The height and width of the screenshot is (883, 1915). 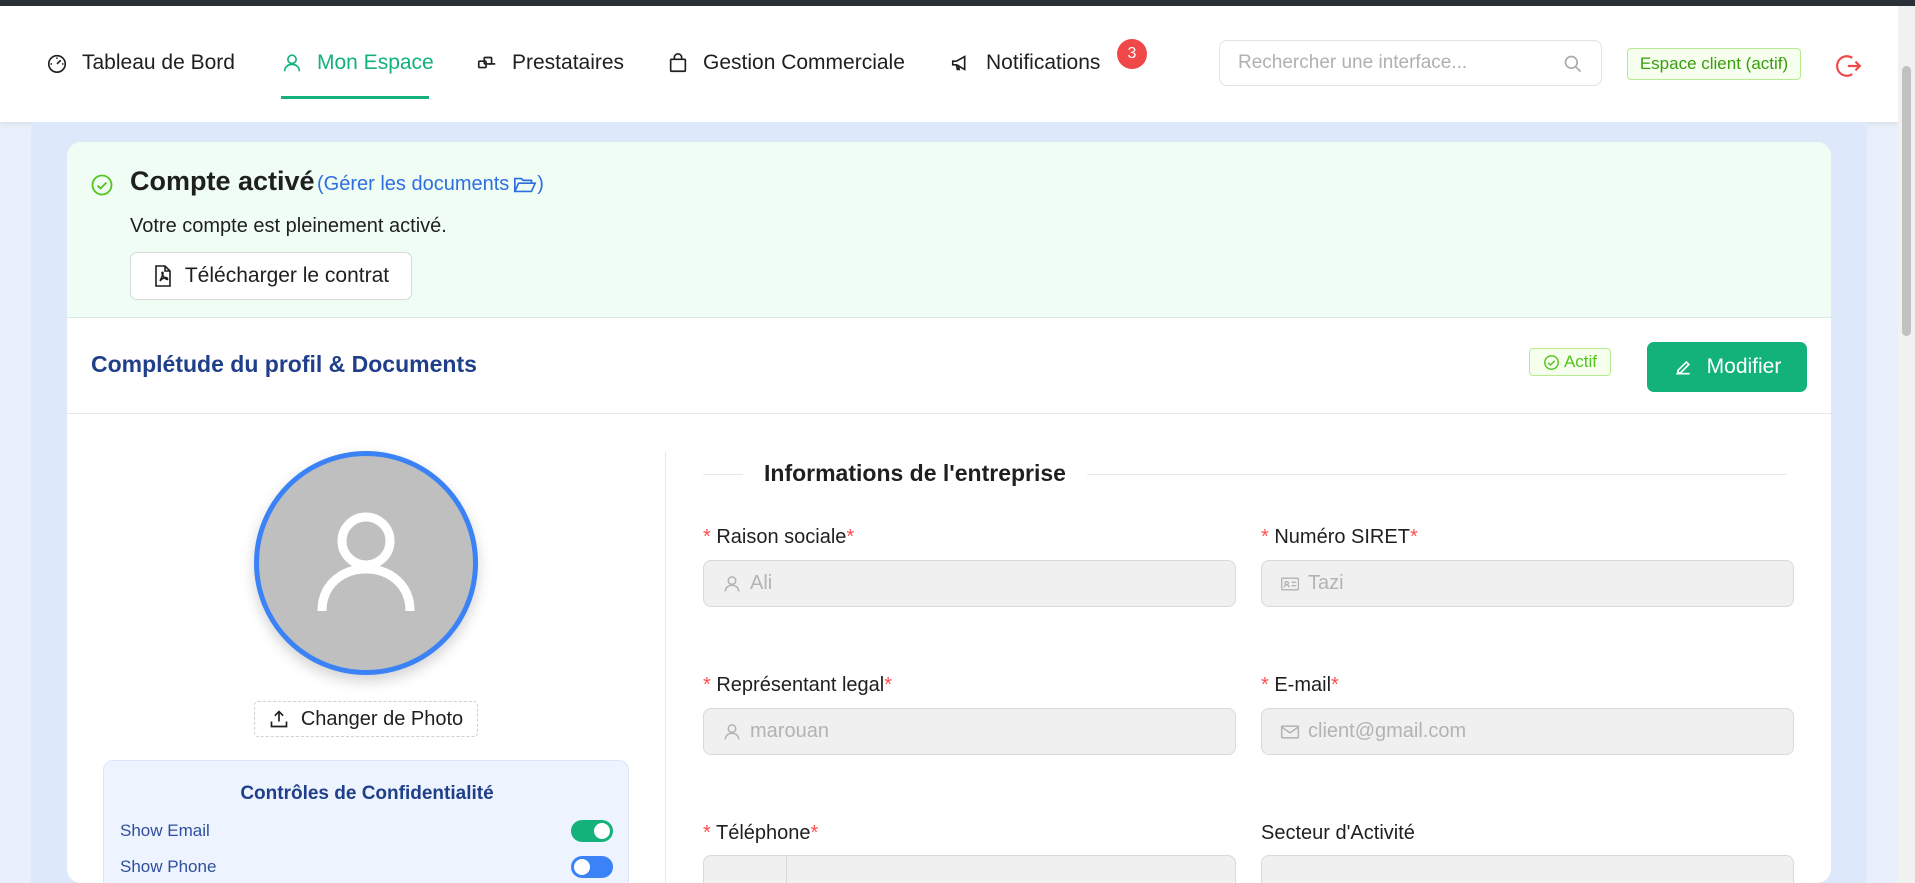 What do you see at coordinates (969, 583) in the screenshot?
I see `raison-sociale-field: Ali` at bounding box center [969, 583].